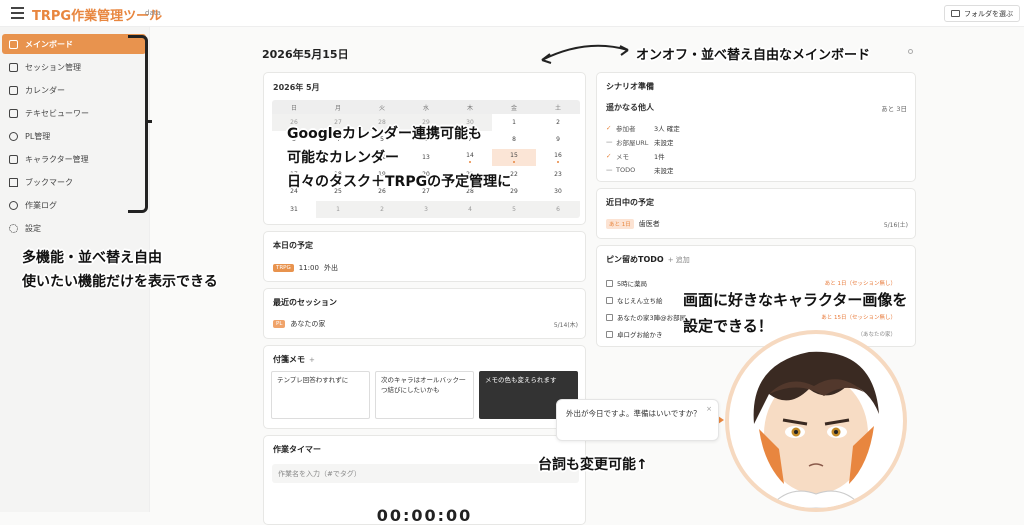  I want to click on sidebar-bracket, so click(138, 124).